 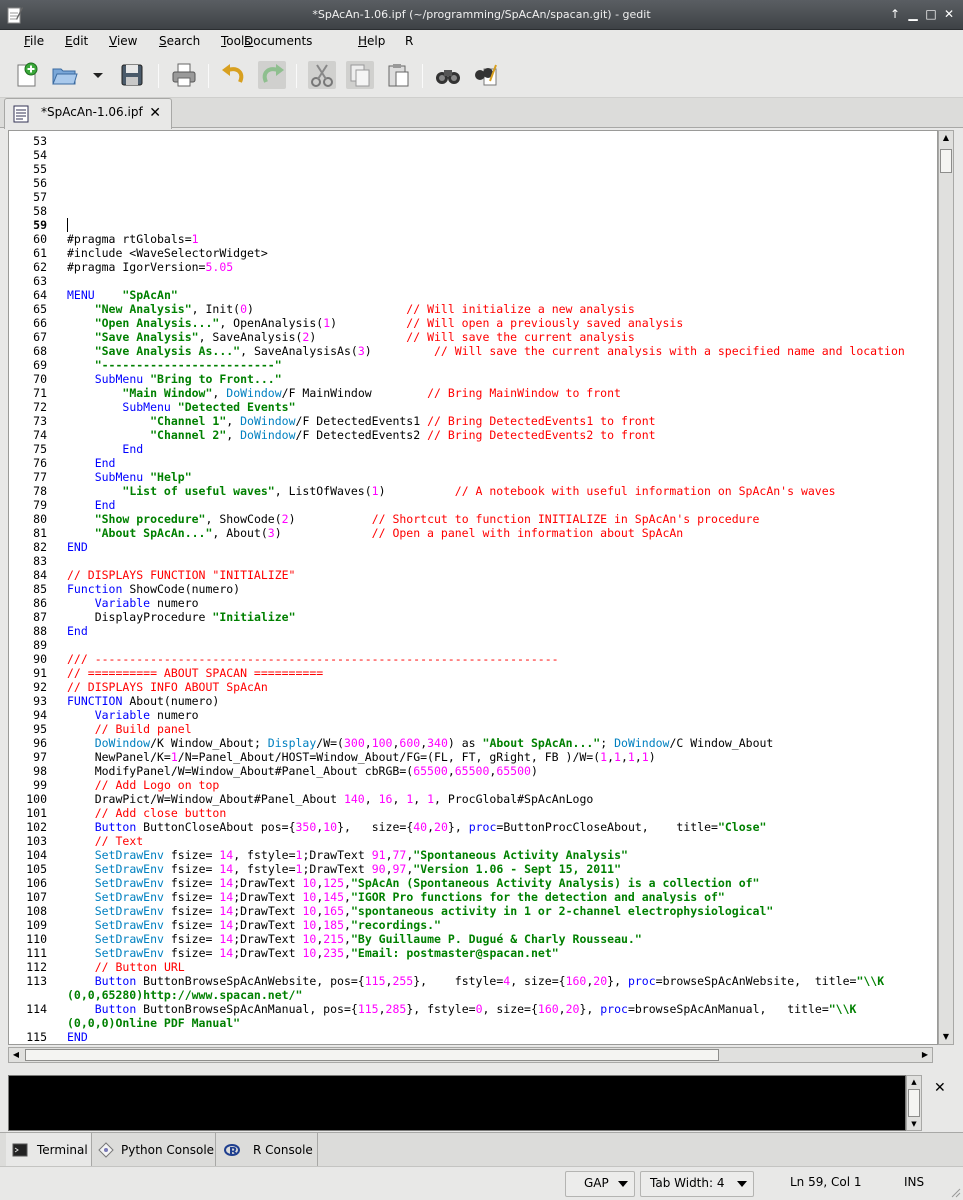 I want to click on find-button, so click(x=448, y=75).